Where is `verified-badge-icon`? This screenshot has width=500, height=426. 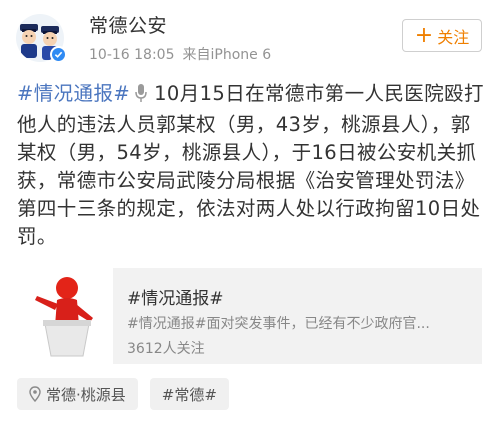 verified-badge-icon is located at coordinates (58, 54).